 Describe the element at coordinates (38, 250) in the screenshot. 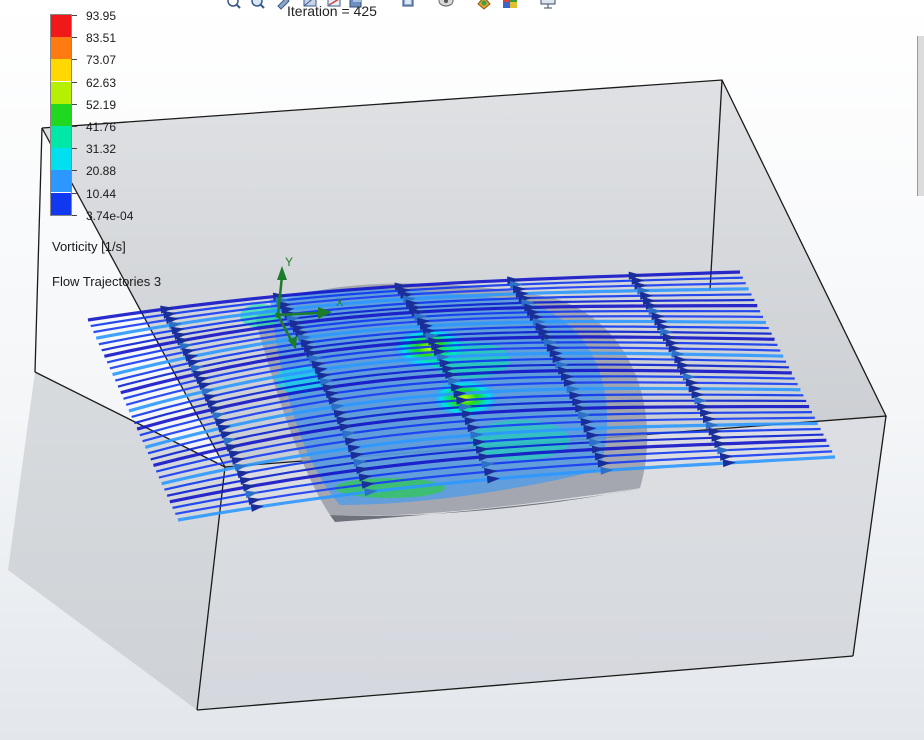

I see `box-edge` at that location.